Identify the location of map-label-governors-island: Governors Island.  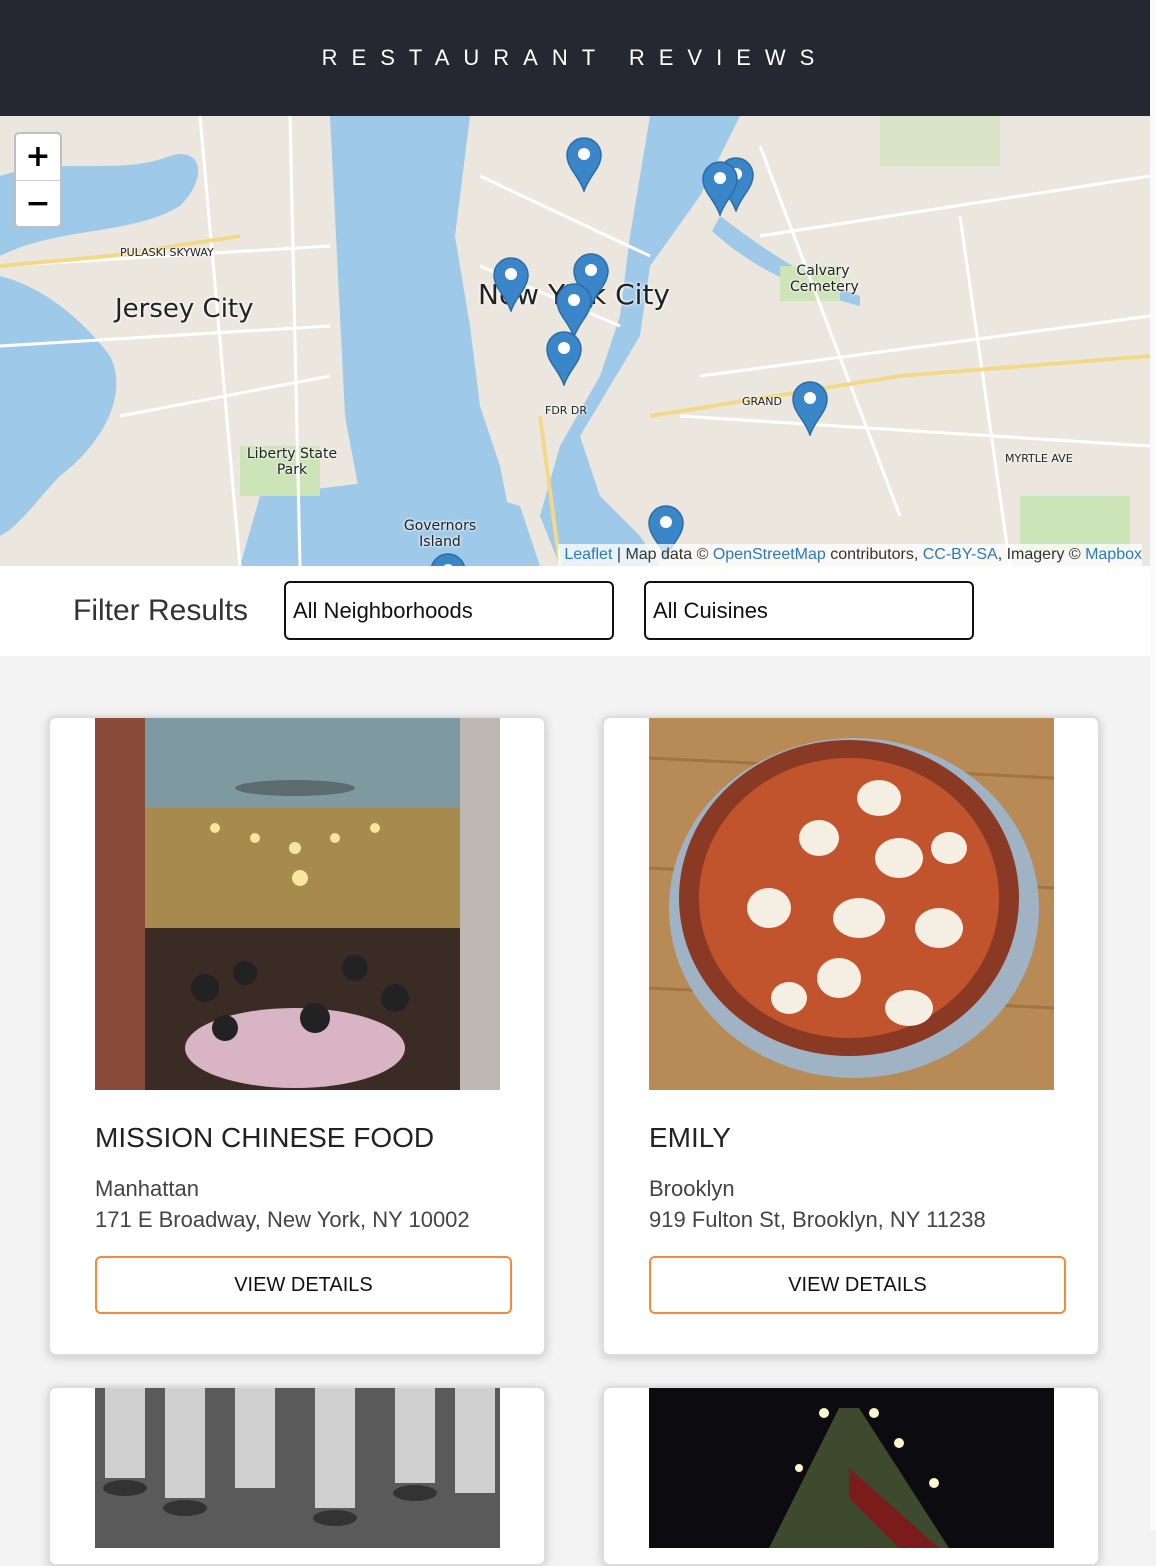
(440, 534).